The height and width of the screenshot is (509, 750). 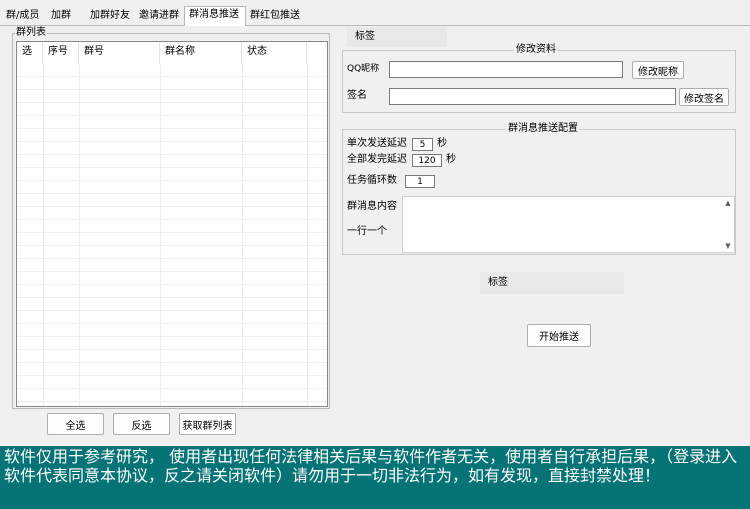 What do you see at coordinates (536, 50) in the screenshot?
I see `profile-frame-title: 修改资料` at bounding box center [536, 50].